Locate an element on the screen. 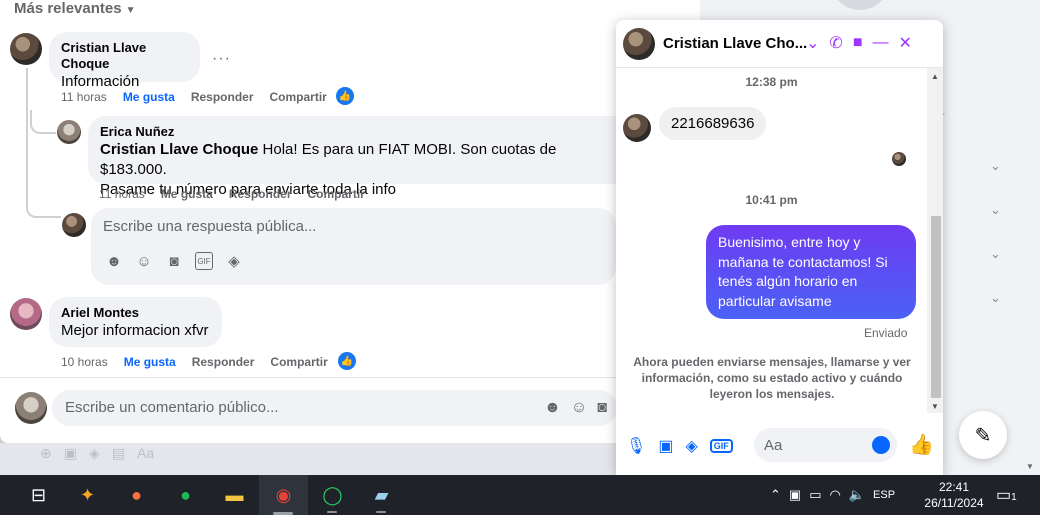  microphone-icon: 🎙 is located at coordinates (636, 446).